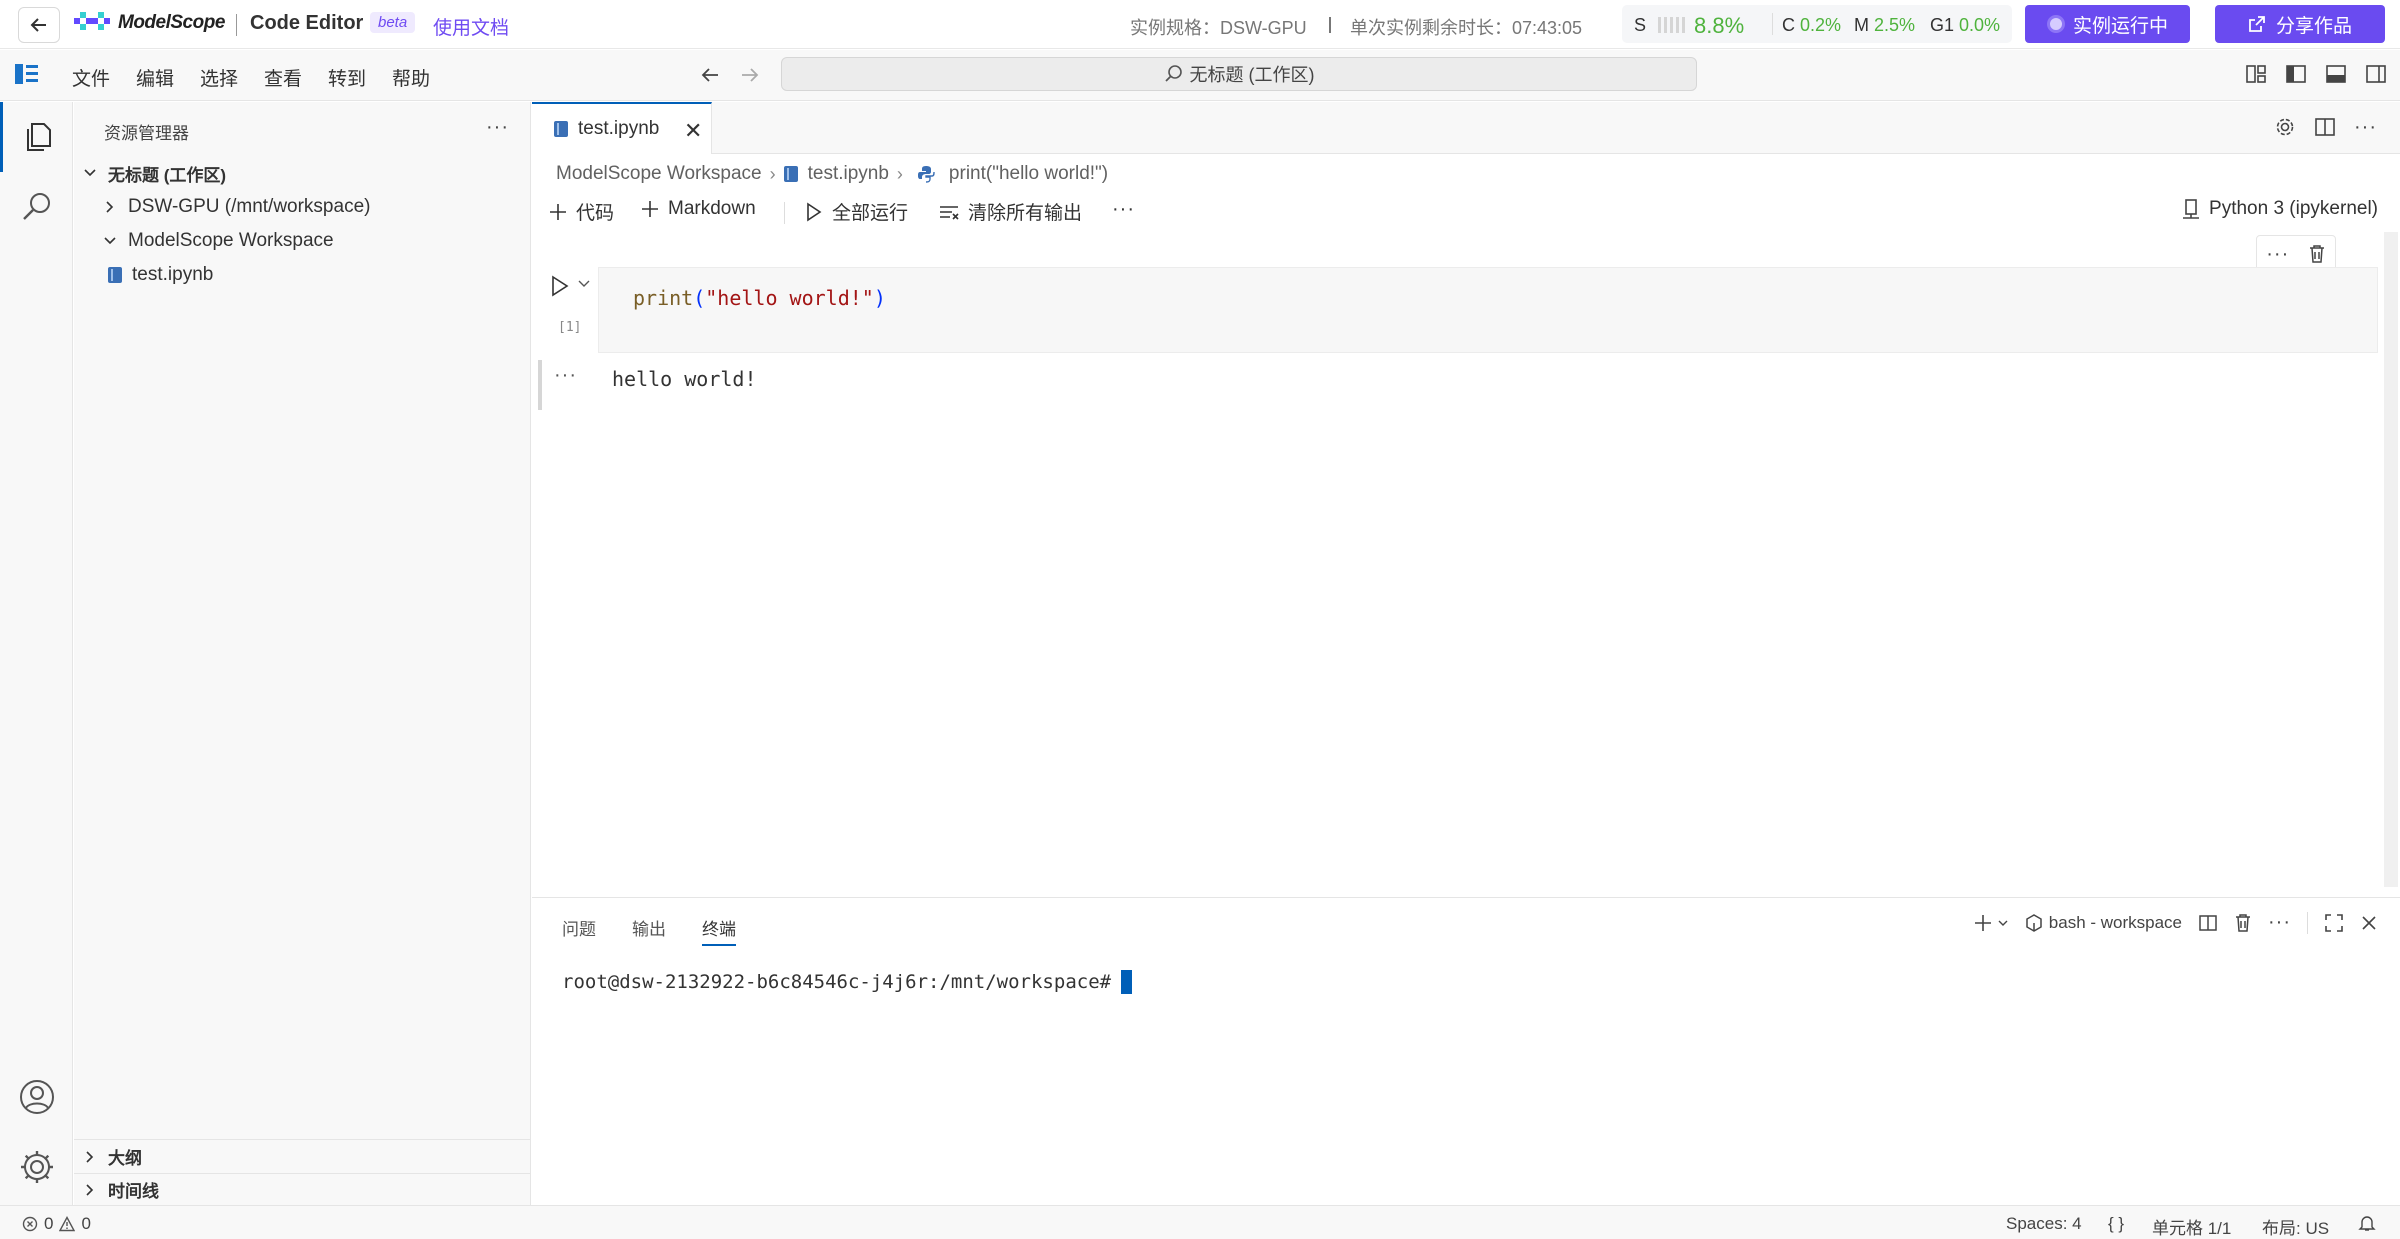 The width and height of the screenshot is (2400, 1239). What do you see at coordinates (750, 75) in the screenshot?
I see `nav-forward-button` at bounding box center [750, 75].